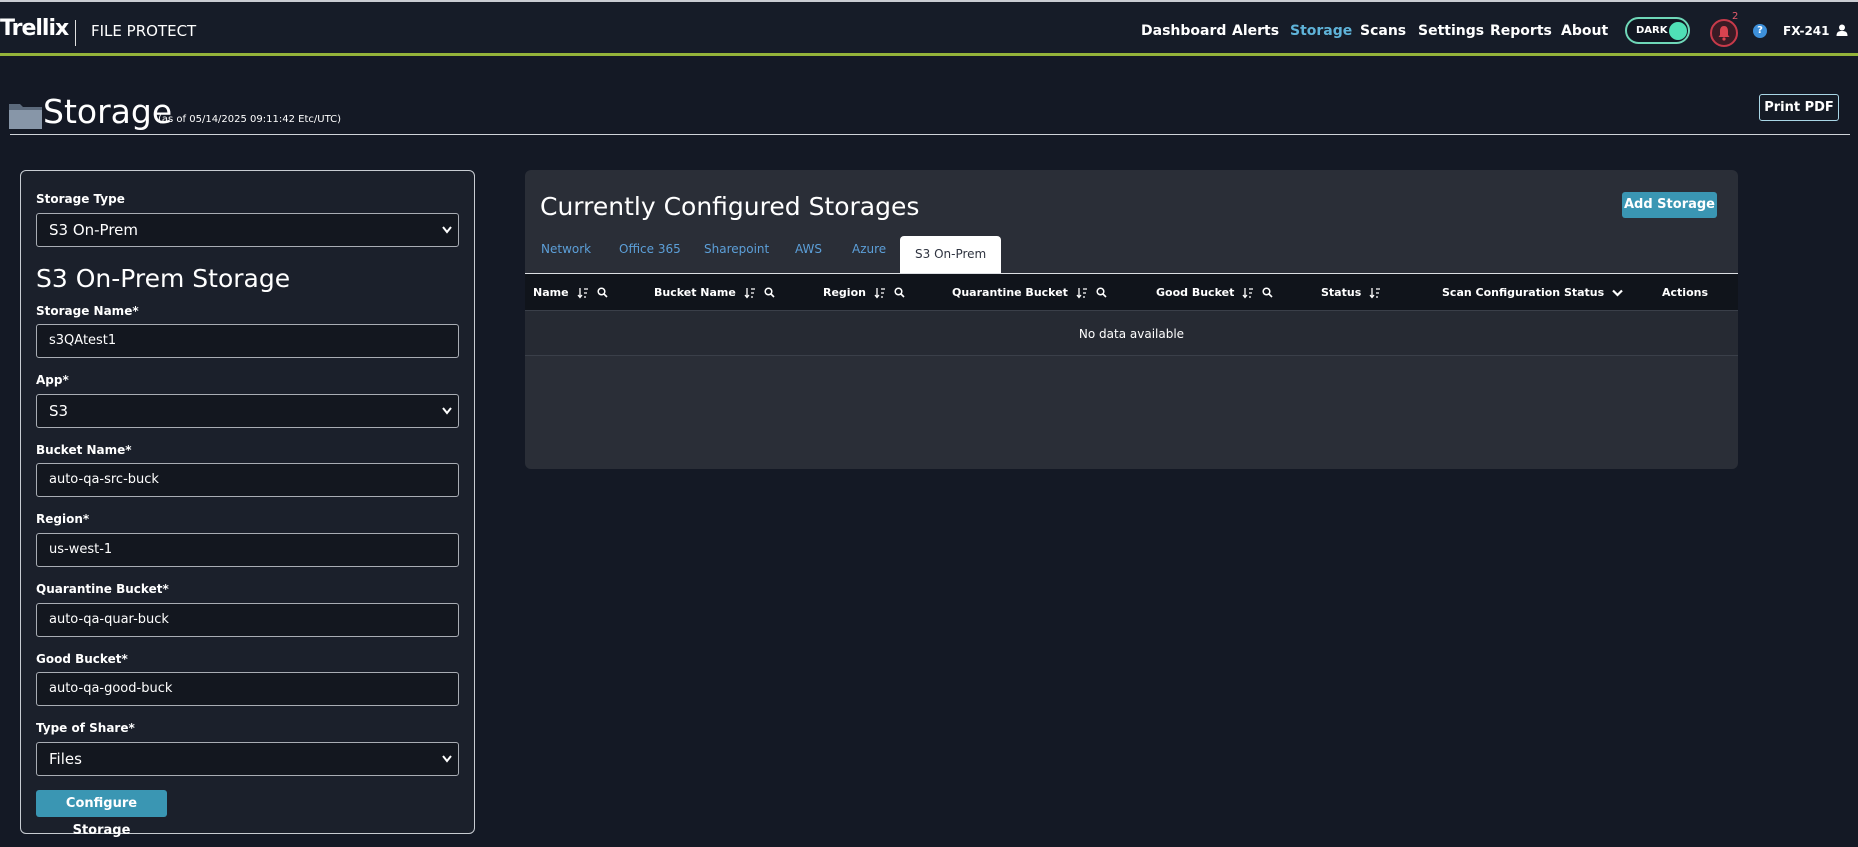 The width and height of the screenshot is (1858, 847). What do you see at coordinates (65, 759) in the screenshot?
I see `share-type-value: Files` at bounding box center [65, 759].